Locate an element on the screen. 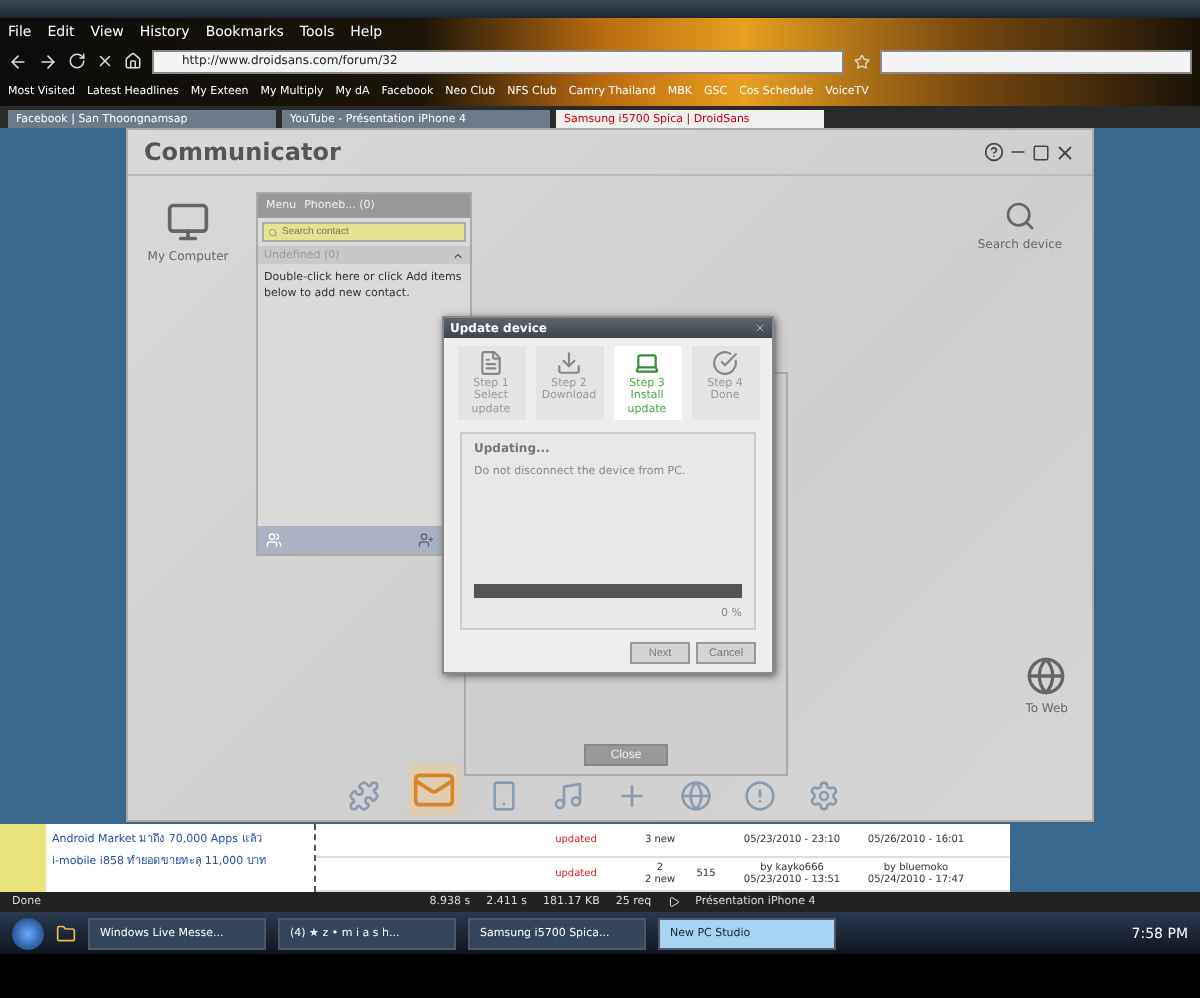  chevron-up-icon is located at coordinates (458, 255).